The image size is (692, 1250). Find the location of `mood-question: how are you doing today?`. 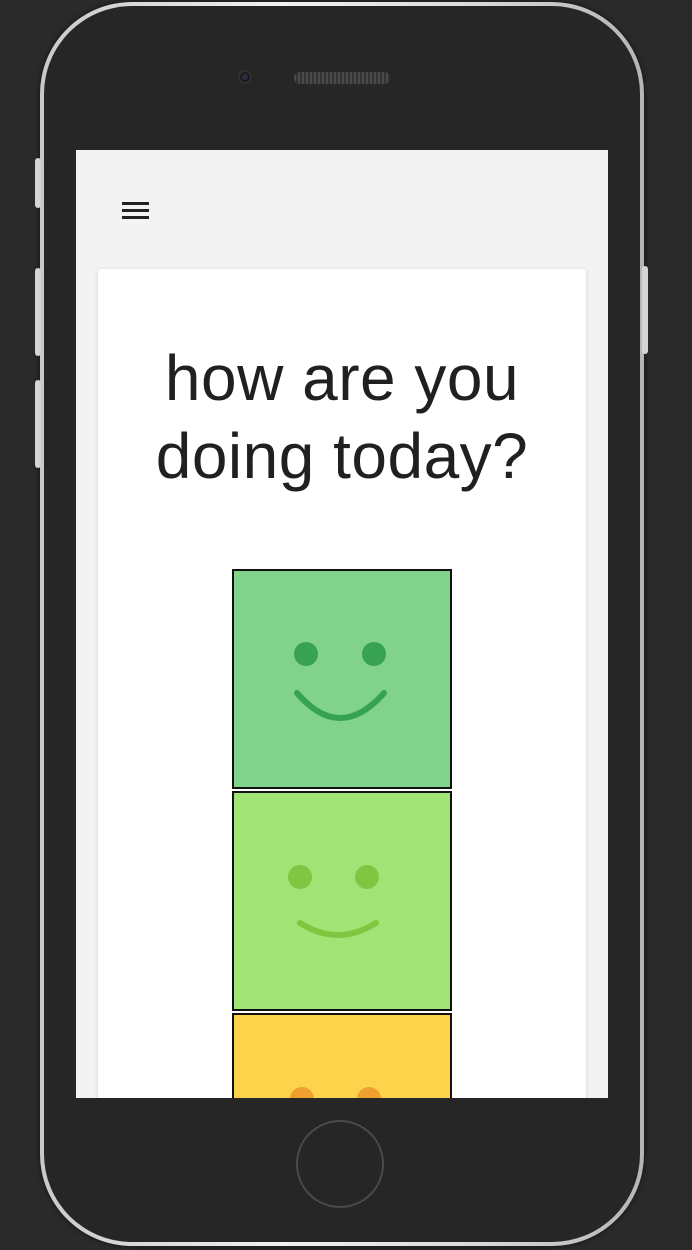

mood-question: how are you doing today? is located at coordinates (342, 417).